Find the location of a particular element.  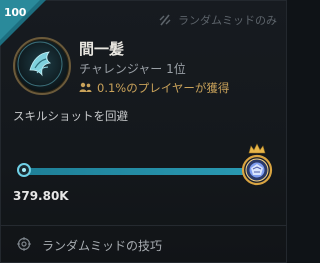

rank-number: 100 is located at coordinates (15, 12).